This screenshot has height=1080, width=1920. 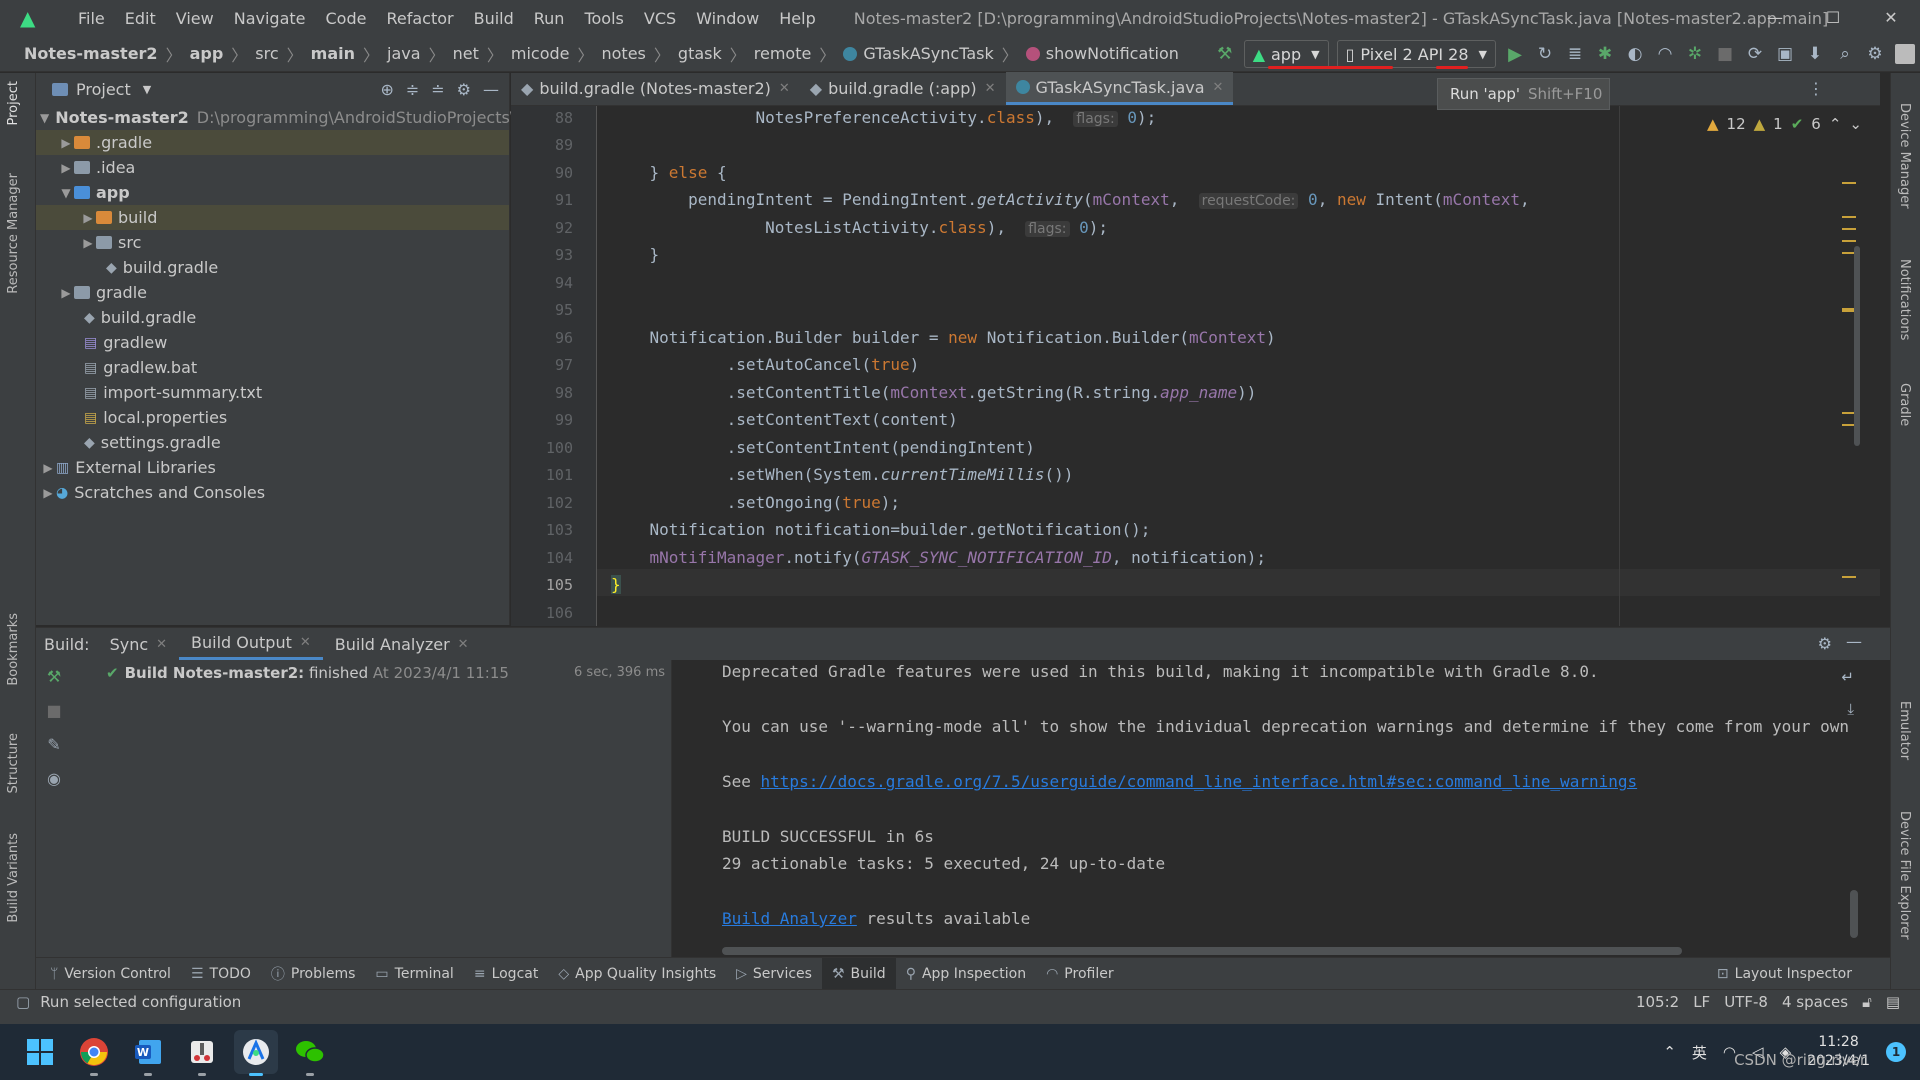 I want to click on tree-item-gradle: ▶ gradle, so click(x=272, y=292).